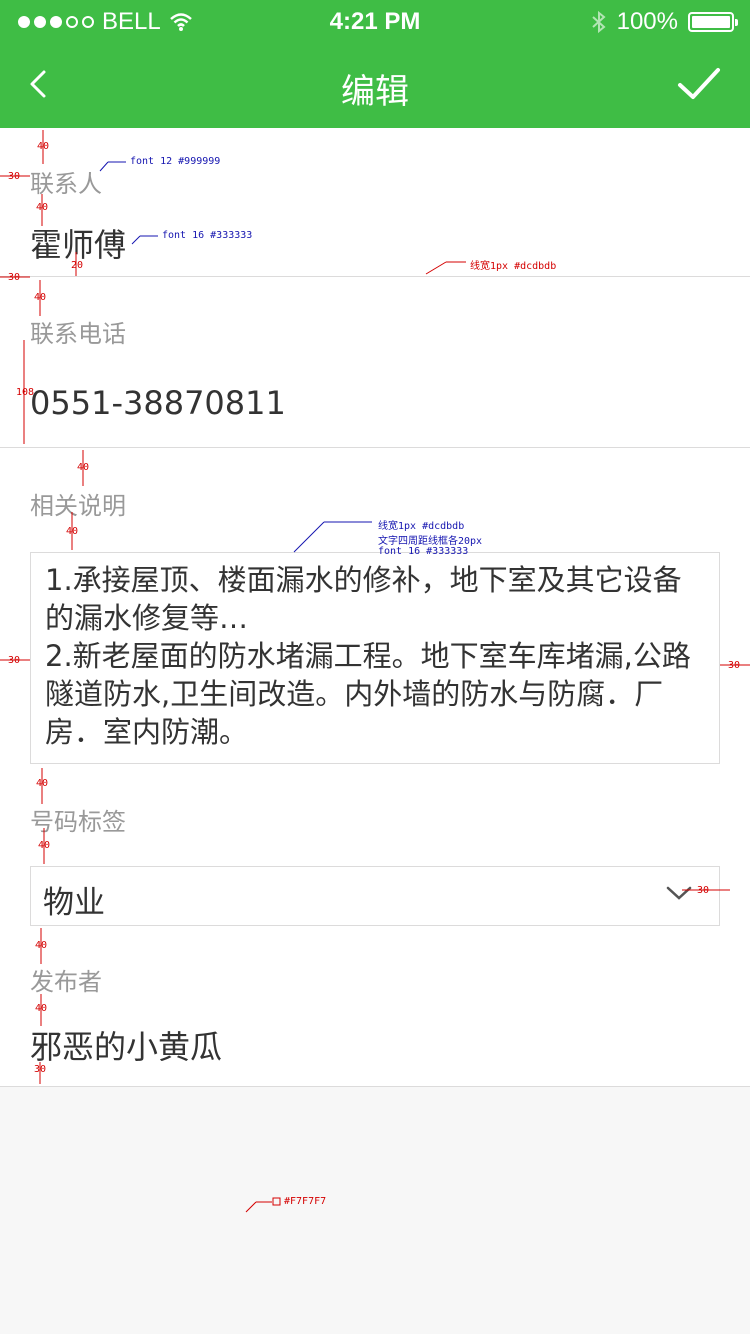 Image resolution: width=750 pixels, height=1334 pixels. Describe the element at coordinates (175, 161) in the screenshot. I see `label-font-note: font 12 #999999` at that location.